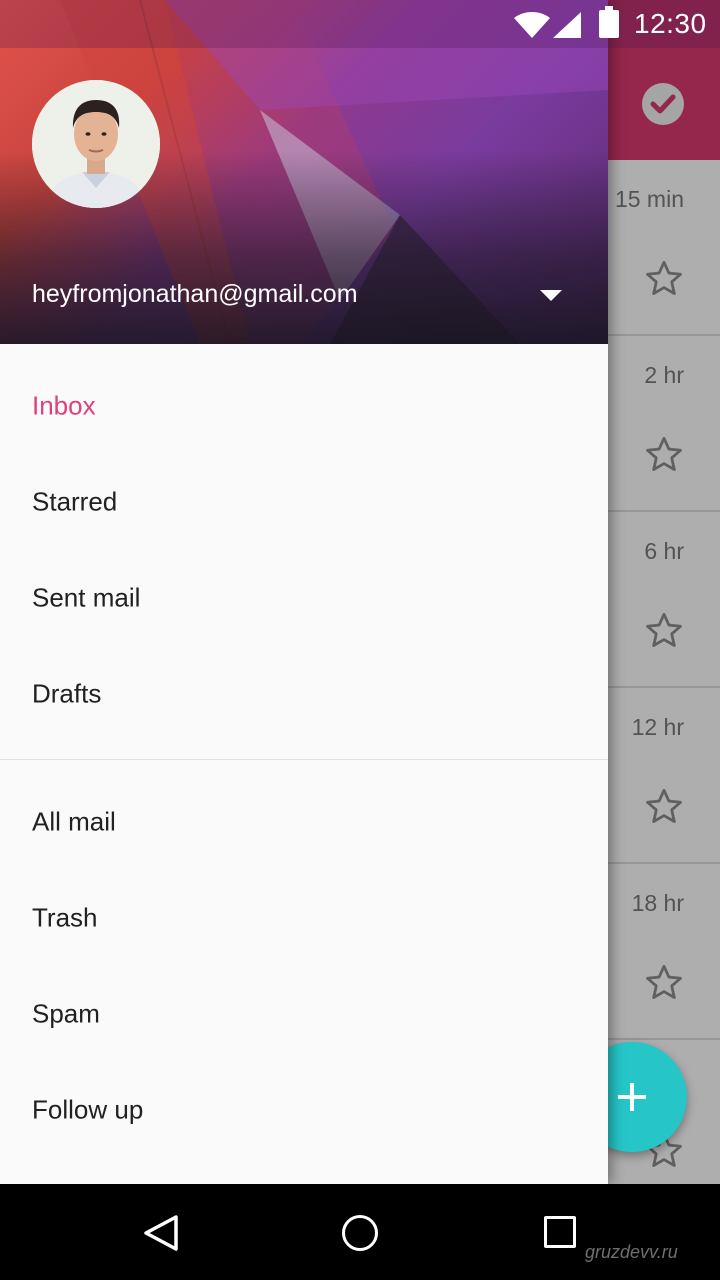 This screenshot has height=1280, width=720. I want to click on nav-item-trash: Trash, so click(304, 920).